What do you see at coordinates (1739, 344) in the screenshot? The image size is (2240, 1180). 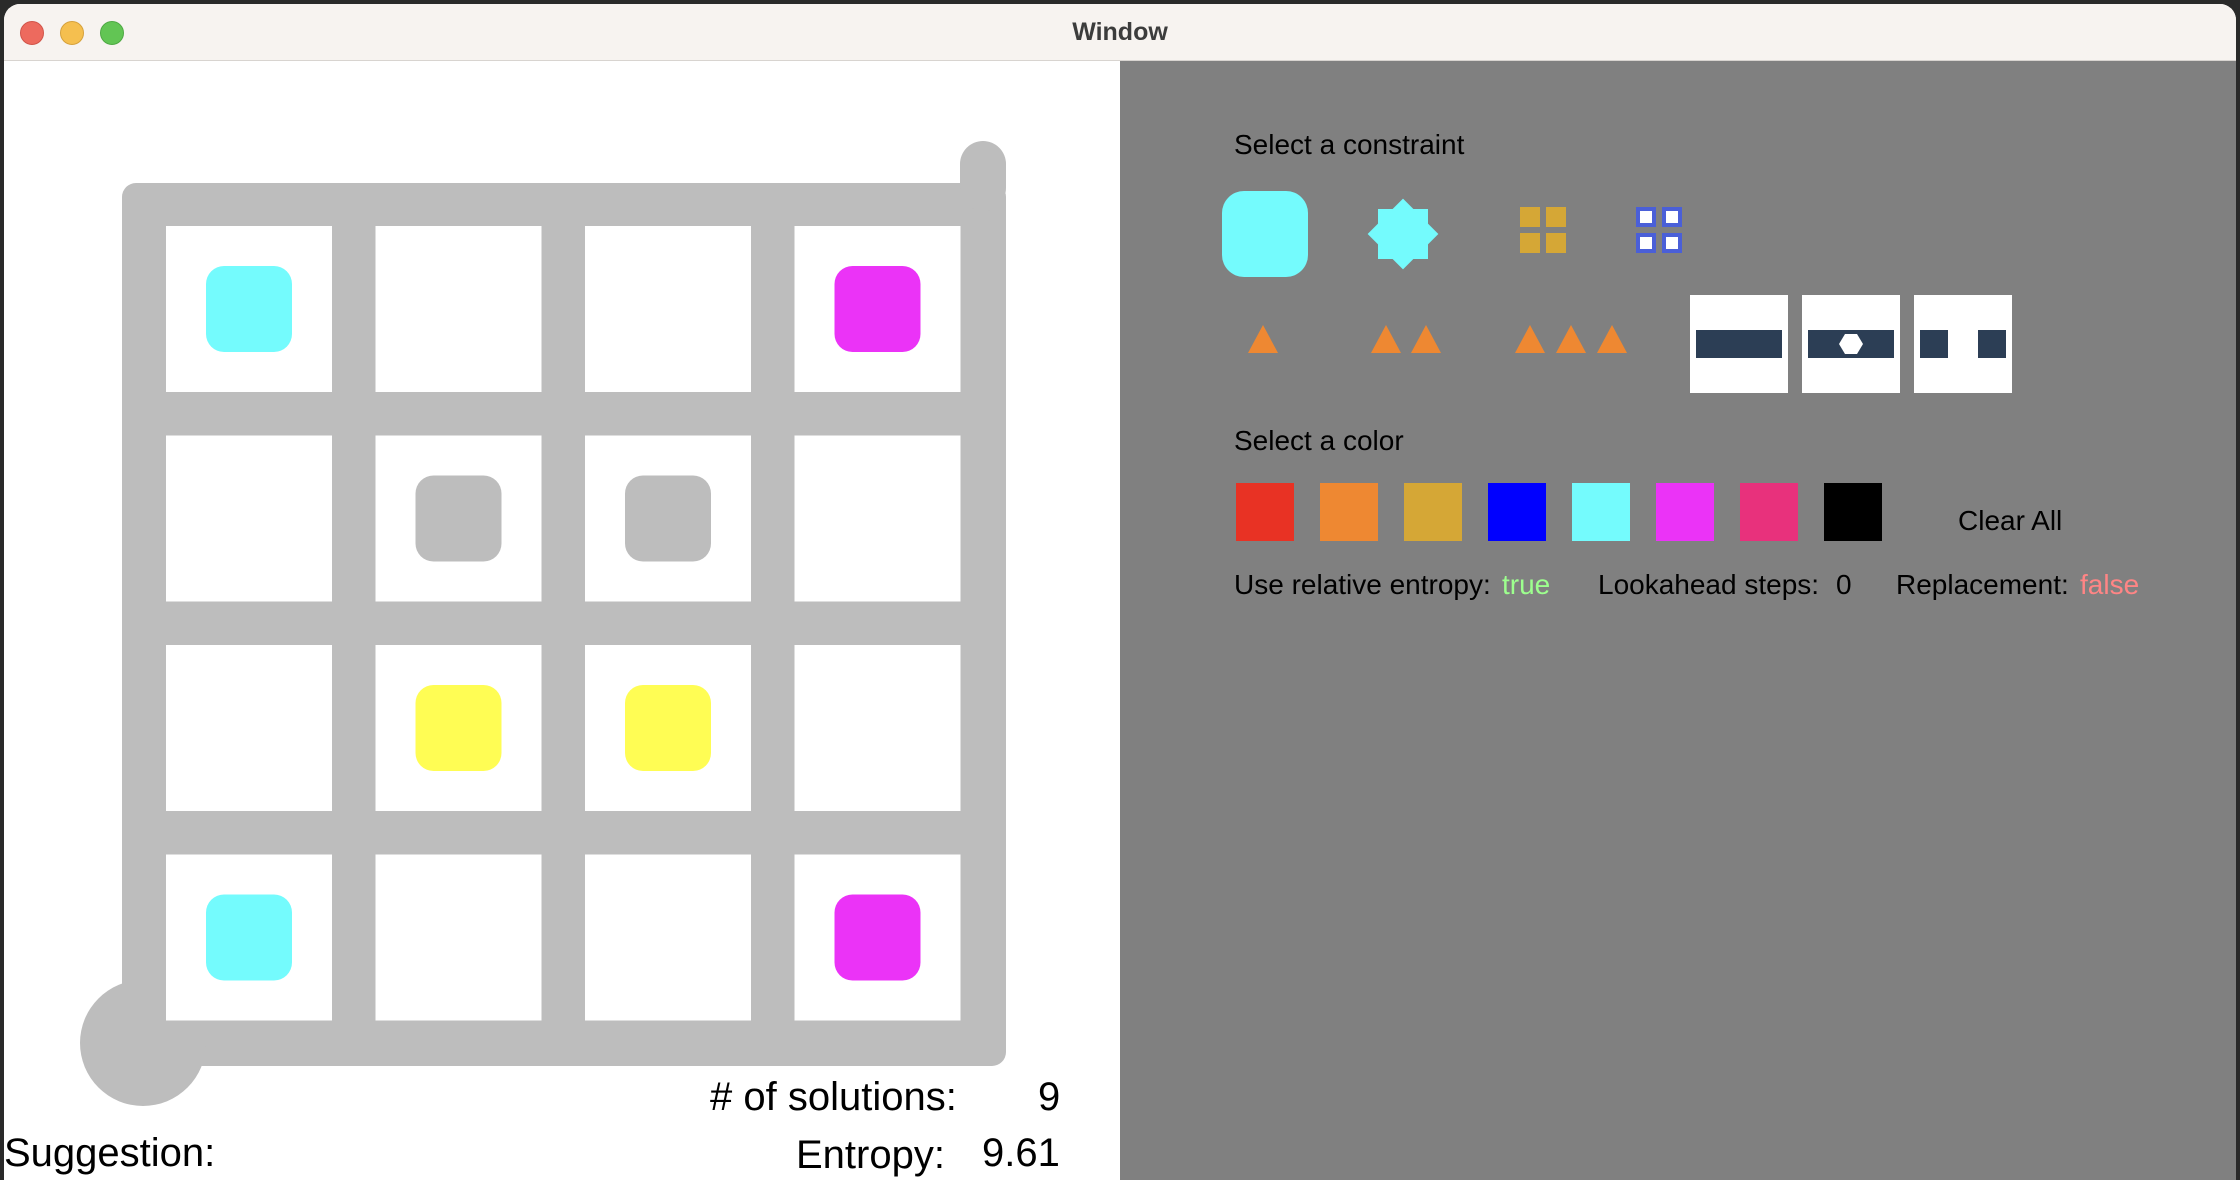 I see `broken-line-constraint-icon` at bounding box center [1739, 344].